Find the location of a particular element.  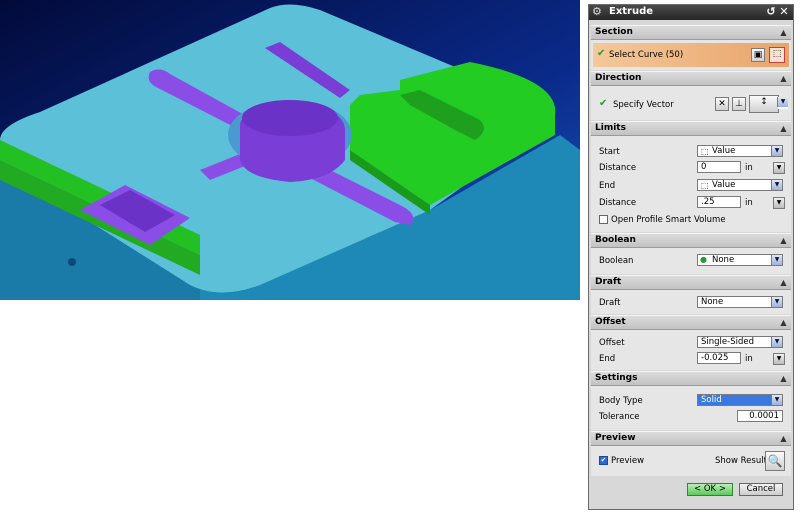

draft-dropdown: None ▼ is located at coordinates (740, 302).